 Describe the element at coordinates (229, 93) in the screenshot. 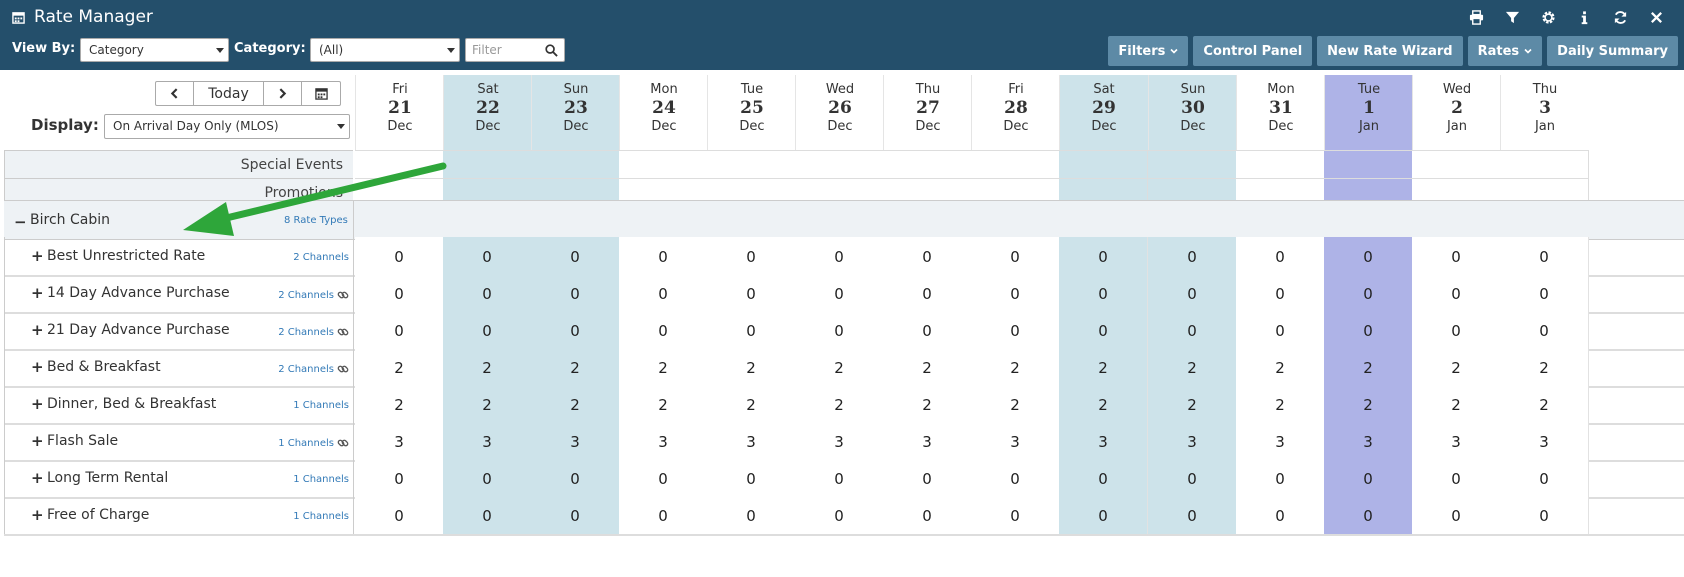

I see `today-button: Today` at that location.